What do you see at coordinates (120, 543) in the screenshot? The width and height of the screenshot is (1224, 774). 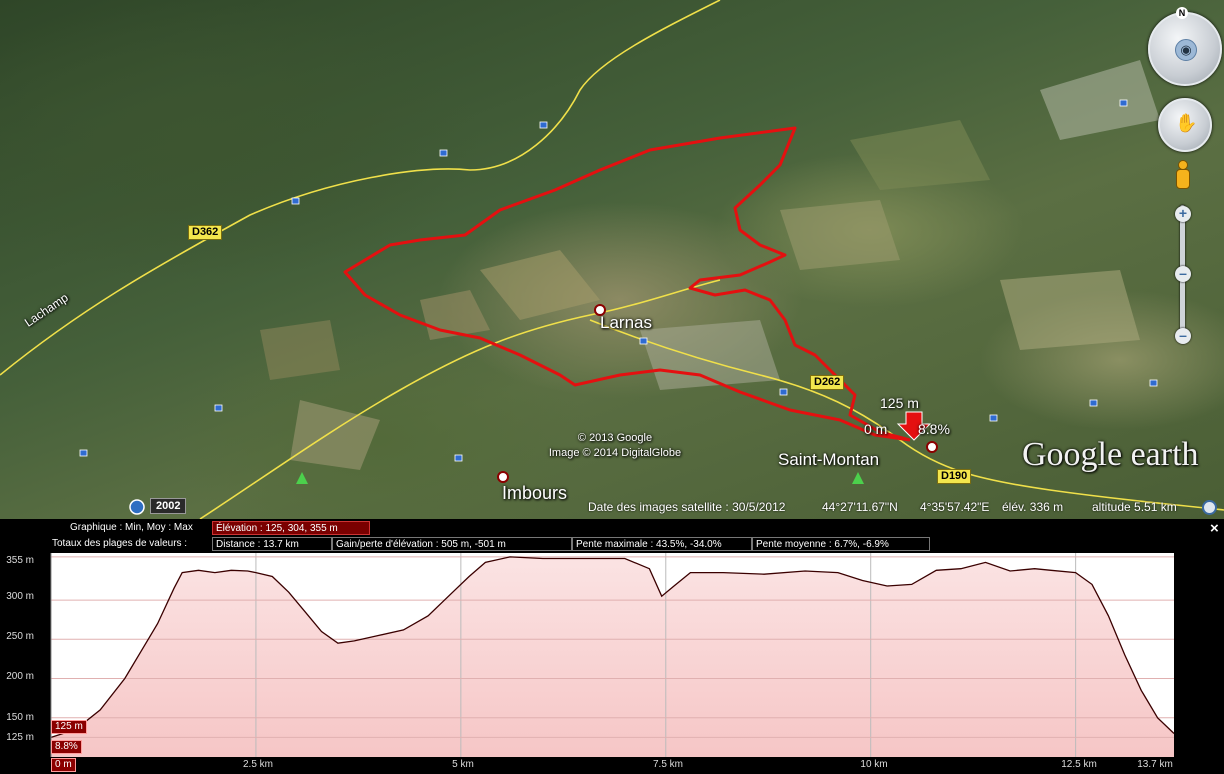 I see `totals-label: Totaux des plages de valeurs :` at bounding box center [120, 543].